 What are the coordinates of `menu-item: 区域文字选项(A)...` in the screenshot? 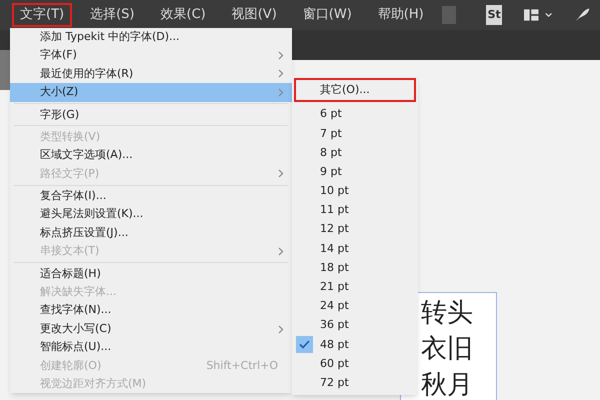 It's located at (151, 155).